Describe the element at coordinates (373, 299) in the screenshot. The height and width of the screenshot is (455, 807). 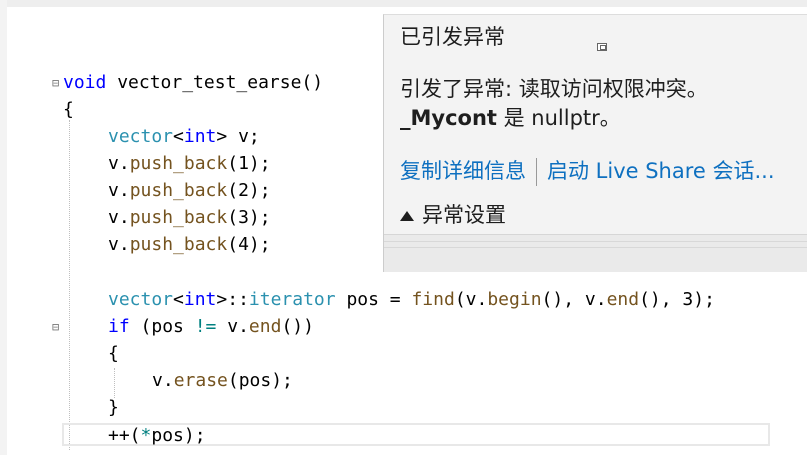
I see `code-token: pos =` at that location.